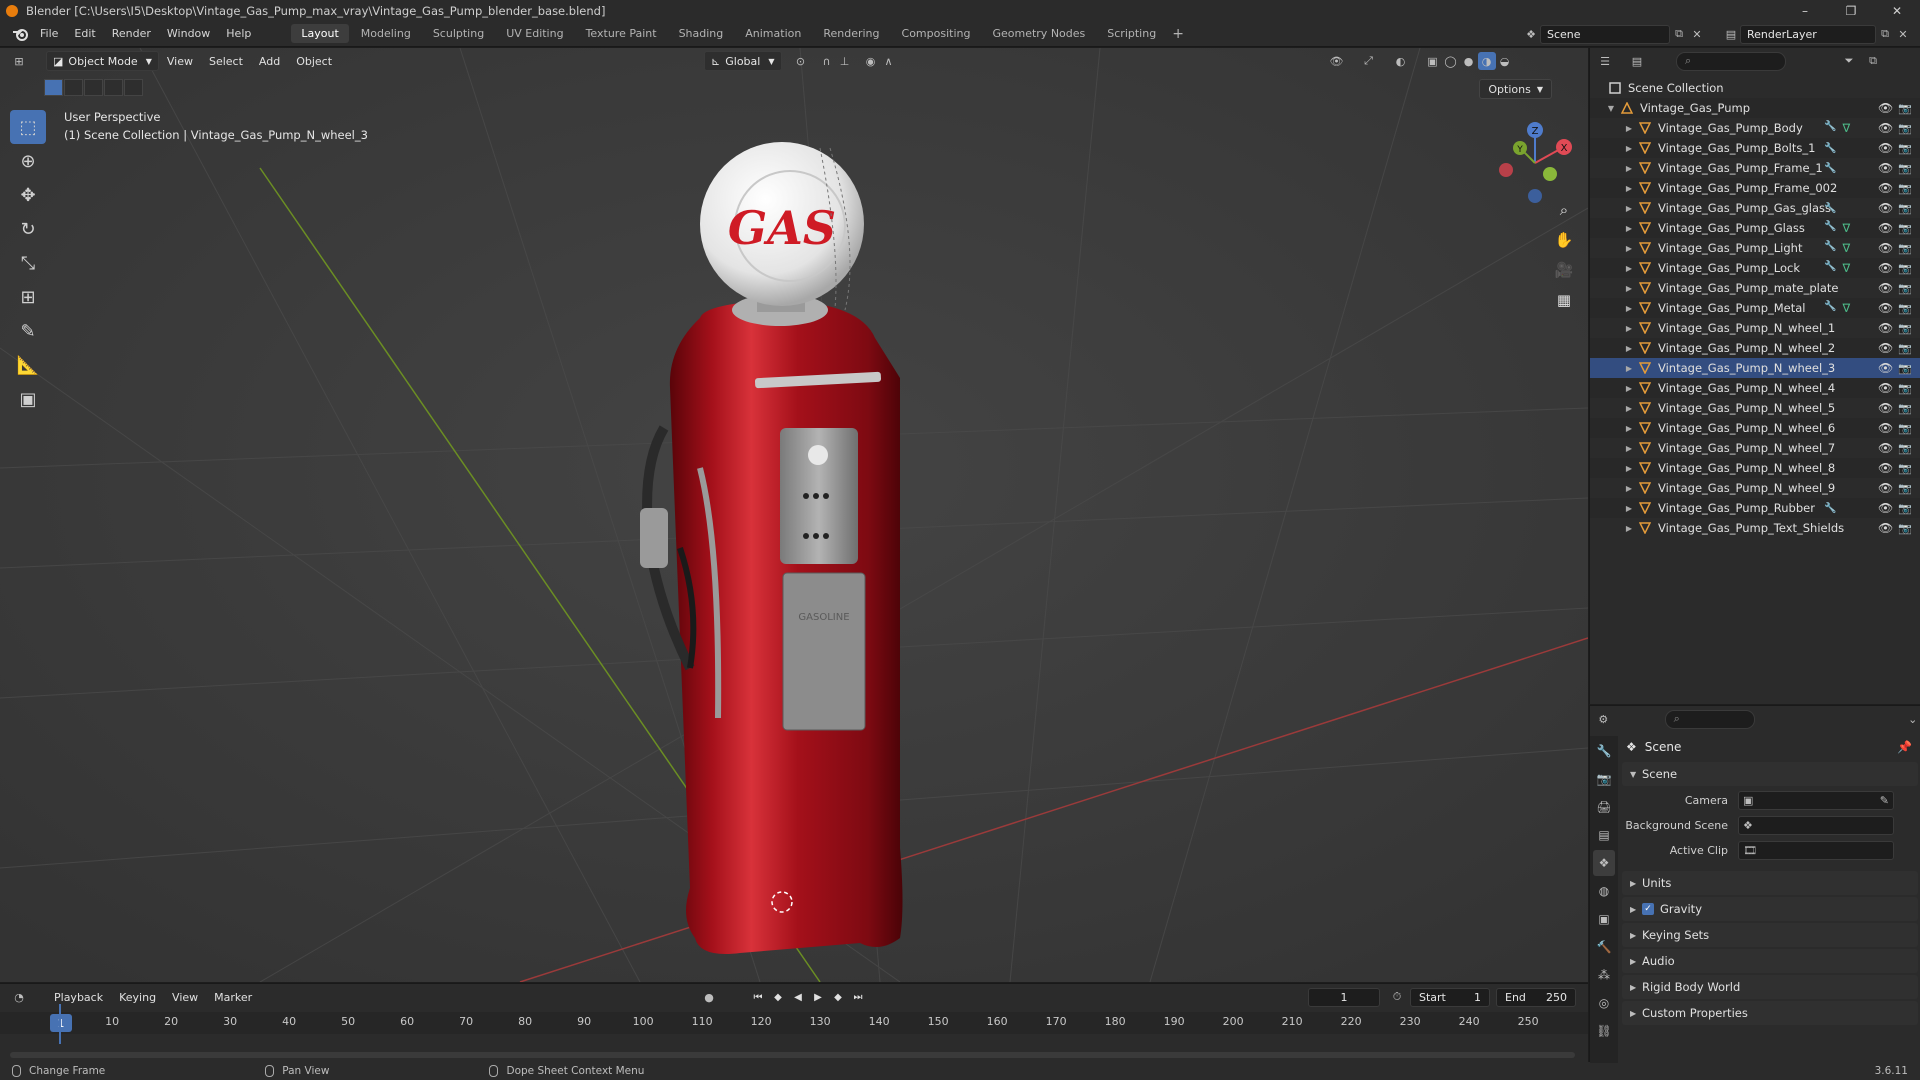  What do you see at coordinates (133, 87) in the screenshot?
I see `select-intersect-icon` at bounding box center [133, 87].